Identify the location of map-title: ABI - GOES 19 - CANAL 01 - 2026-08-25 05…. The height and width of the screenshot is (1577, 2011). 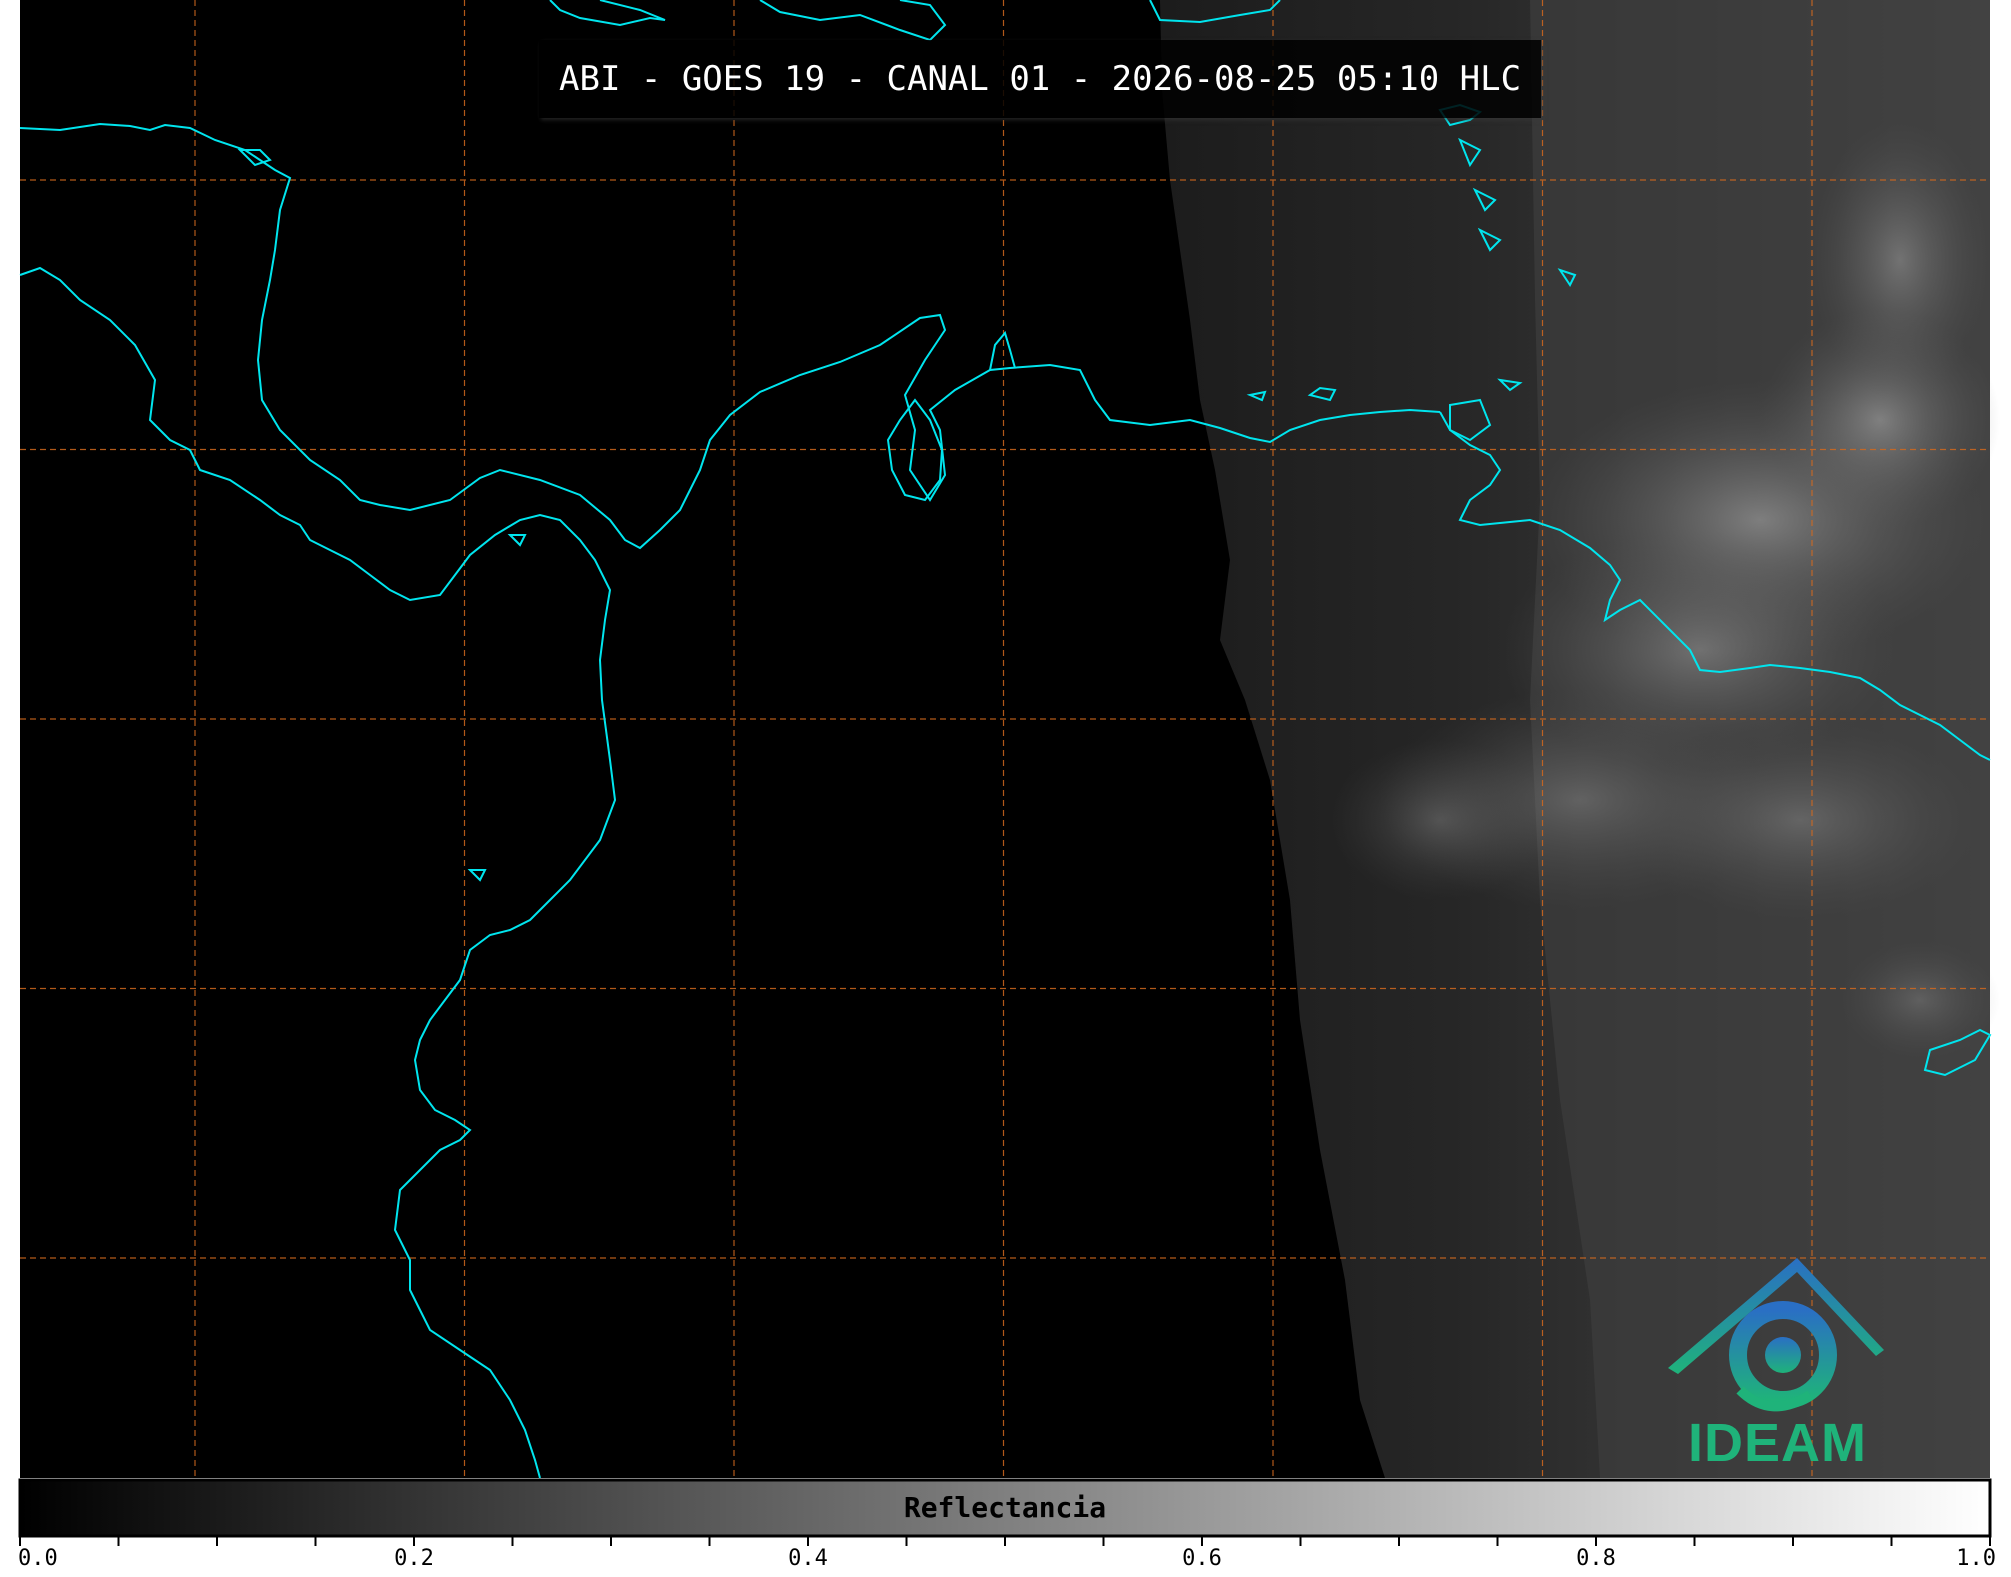
(1040, 79).